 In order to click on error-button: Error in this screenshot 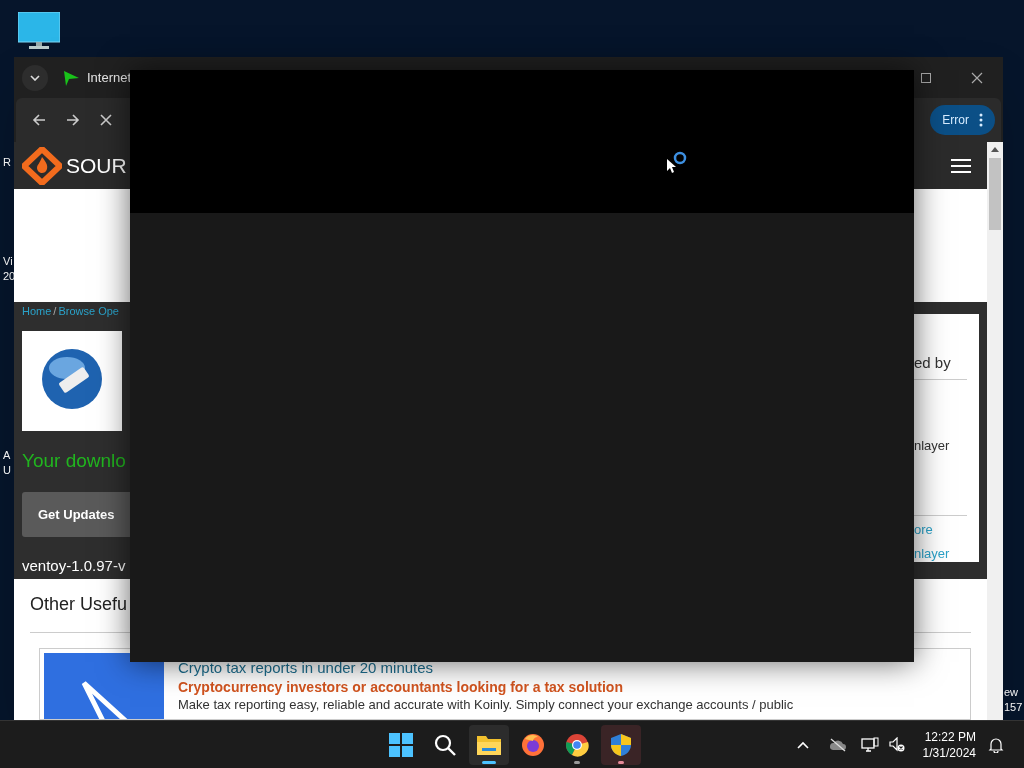, I will do `click(962, 120)`.